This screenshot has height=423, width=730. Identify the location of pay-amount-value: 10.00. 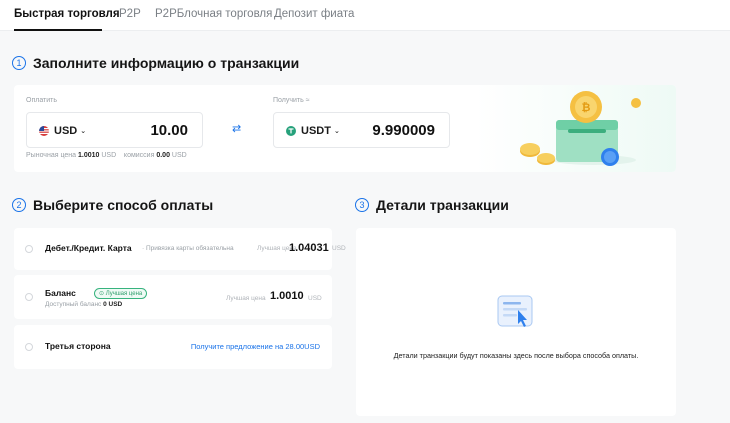
(169, 130).